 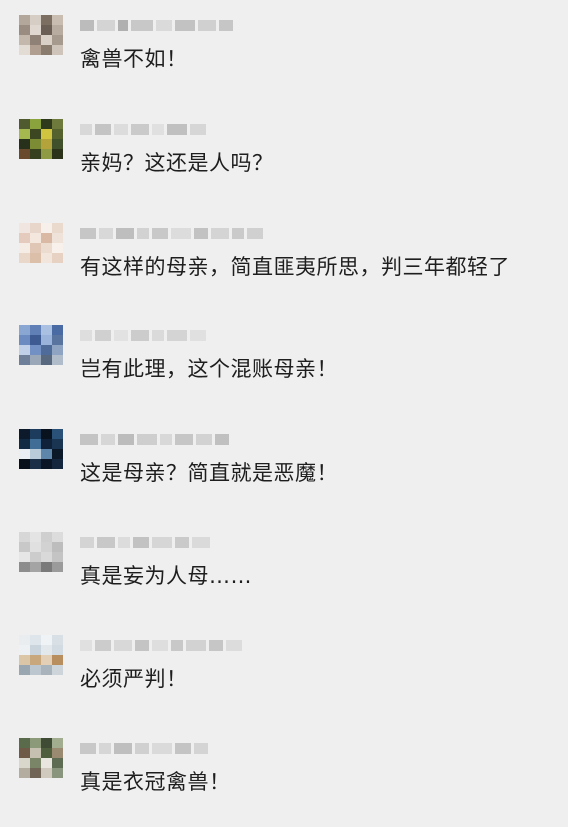 What do you see at coordinates (284, 672) in the screenshot?
I see `comment-item: 必须严判！` at bounding box center [284, 672].